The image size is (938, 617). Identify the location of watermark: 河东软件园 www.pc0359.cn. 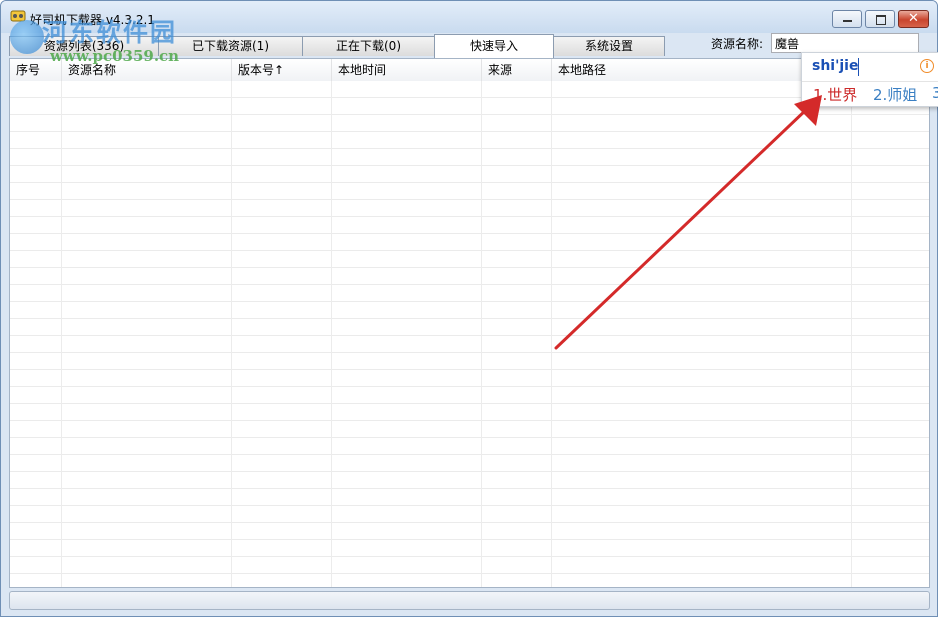
(117, 42).